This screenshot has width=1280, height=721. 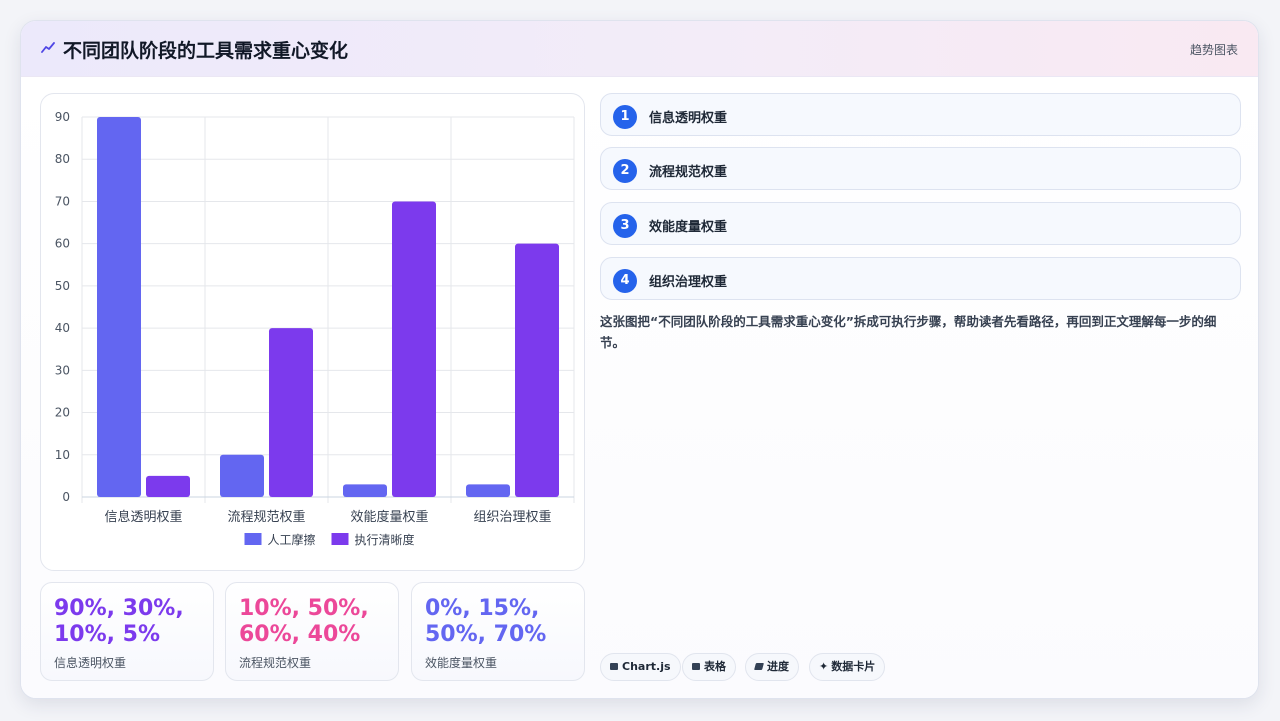 I want to click on y-tick-label: 10, so click(x=62, y=455).